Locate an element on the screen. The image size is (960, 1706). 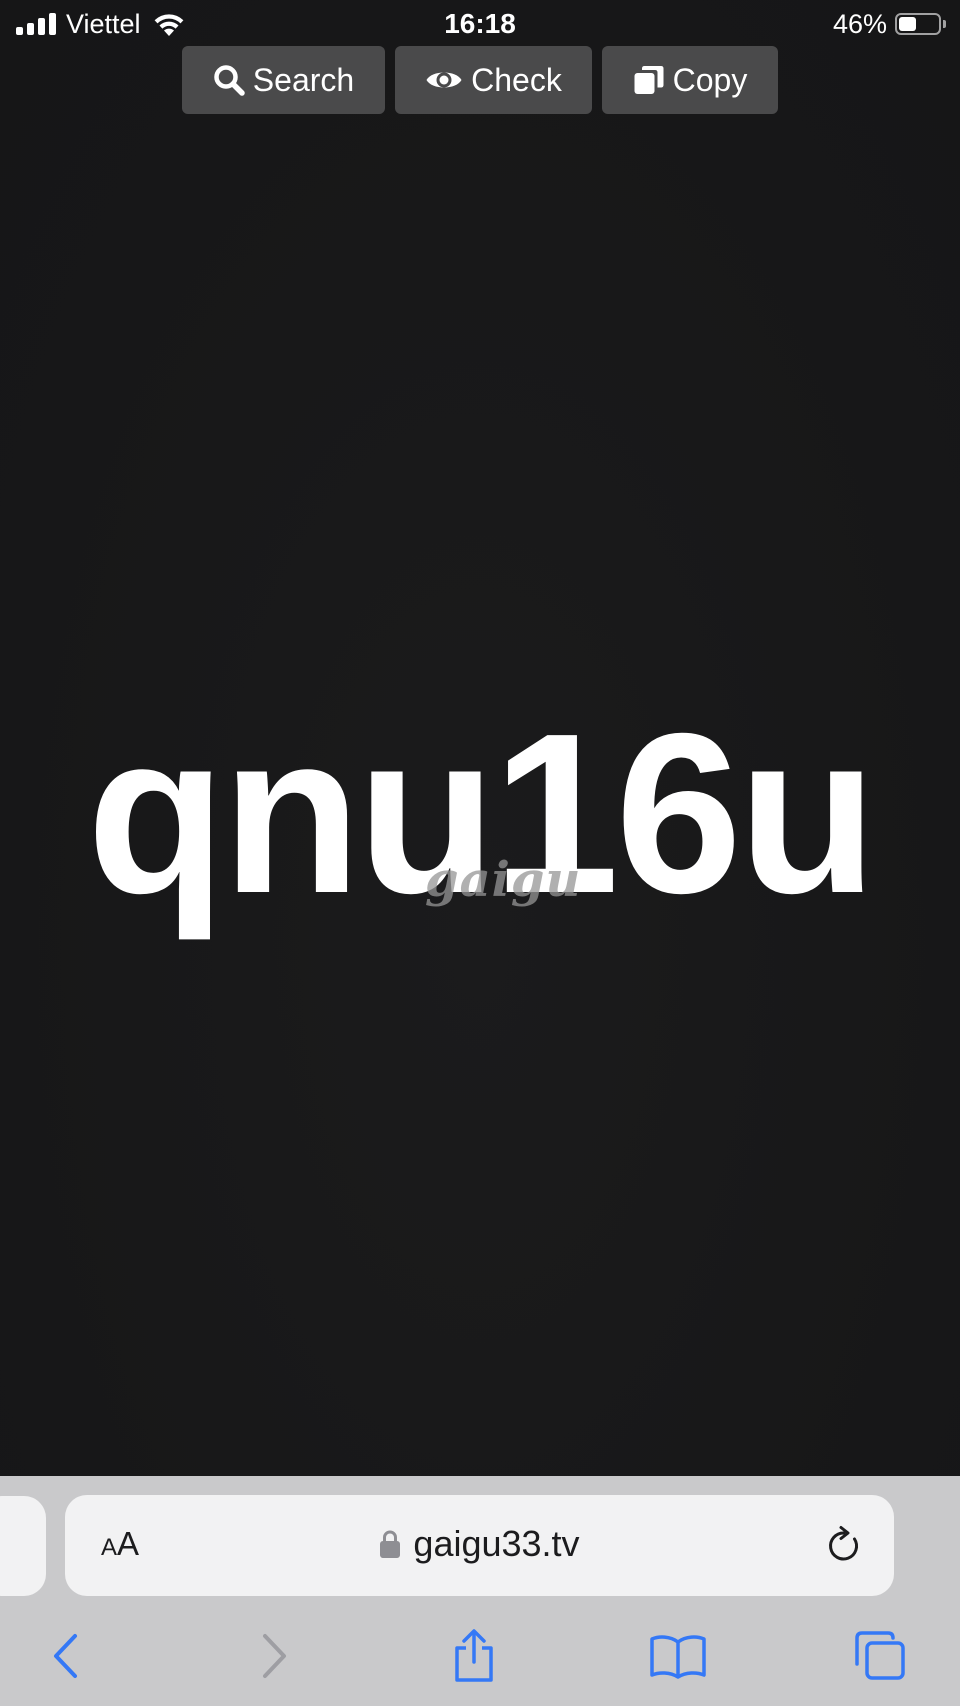
check-button-label: Check is located at coordinates (516, 79).